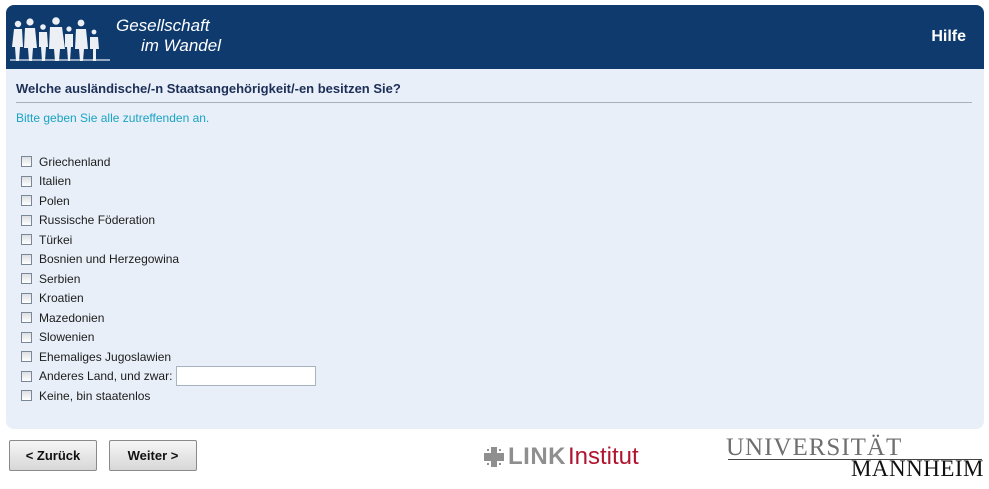 The image size is (989, 489). What do you see at coordinates (168, 221) in the screenshot?
I see `option-item: Russische Föderation` at bounding box center [168, 221].